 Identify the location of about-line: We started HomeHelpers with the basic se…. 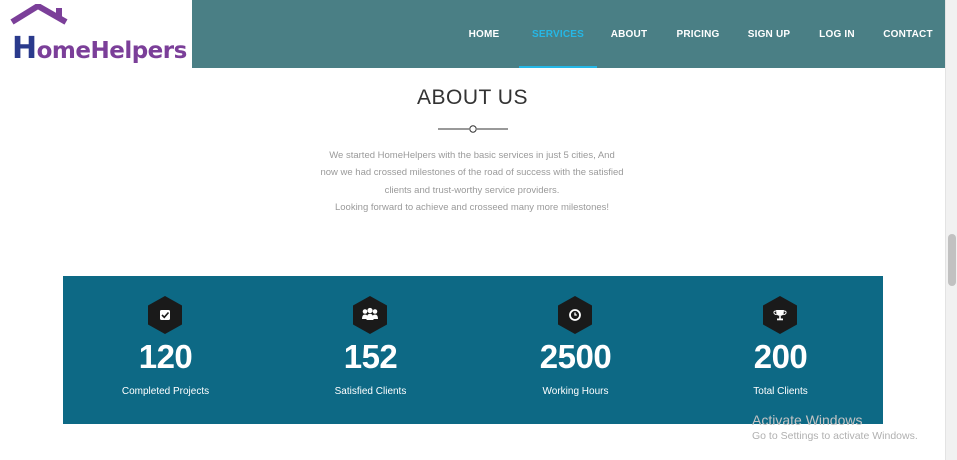
(472, 155).